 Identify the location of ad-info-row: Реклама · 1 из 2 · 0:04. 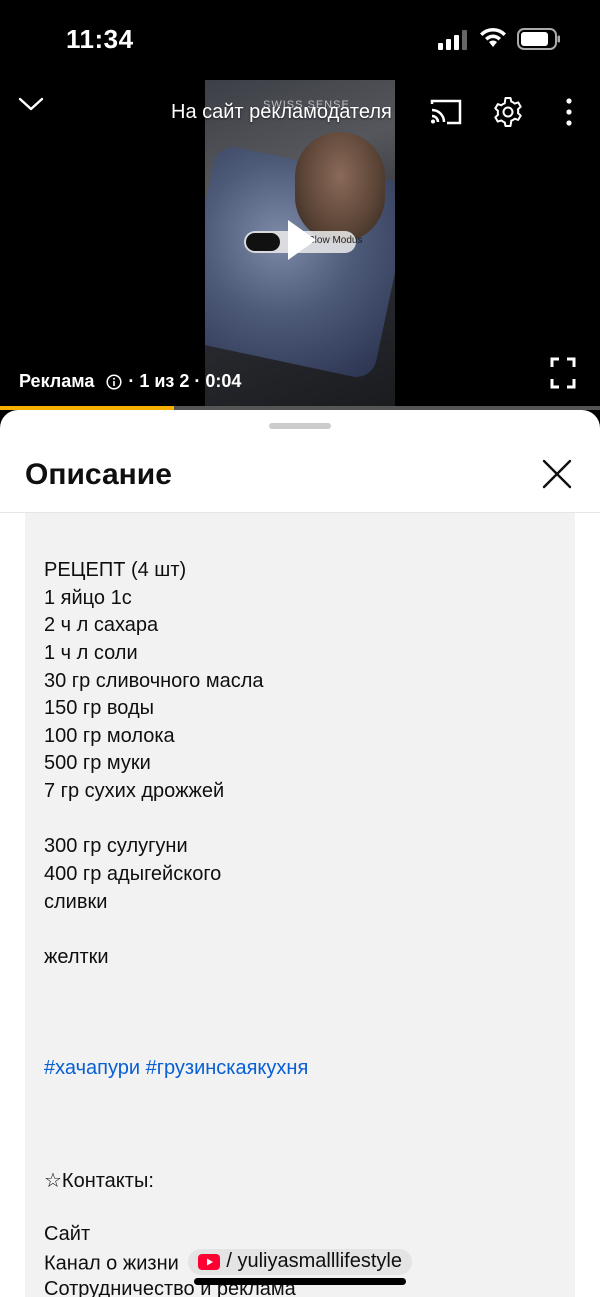
(130, 381).